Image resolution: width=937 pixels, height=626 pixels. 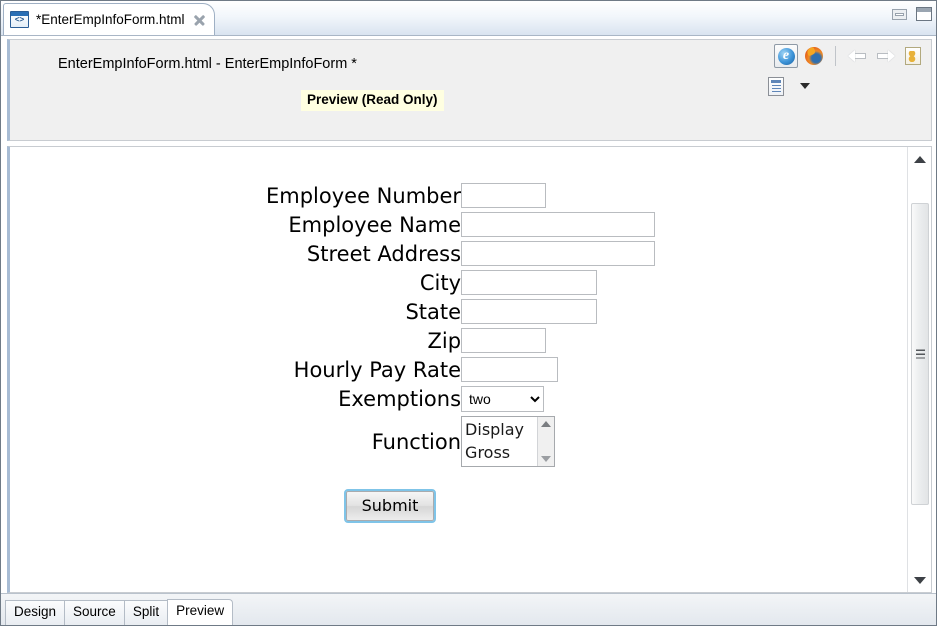 I want to click on minimize-button, so click(x=899, y=14).